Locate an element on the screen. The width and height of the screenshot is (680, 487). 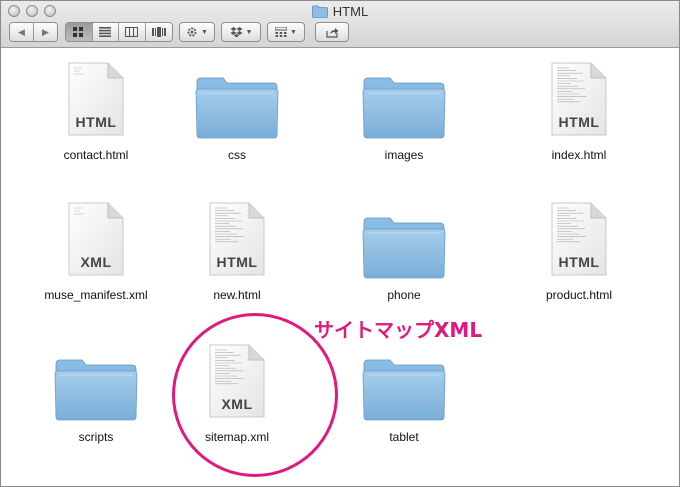
item-name: images is located at coordinates (404, 155).